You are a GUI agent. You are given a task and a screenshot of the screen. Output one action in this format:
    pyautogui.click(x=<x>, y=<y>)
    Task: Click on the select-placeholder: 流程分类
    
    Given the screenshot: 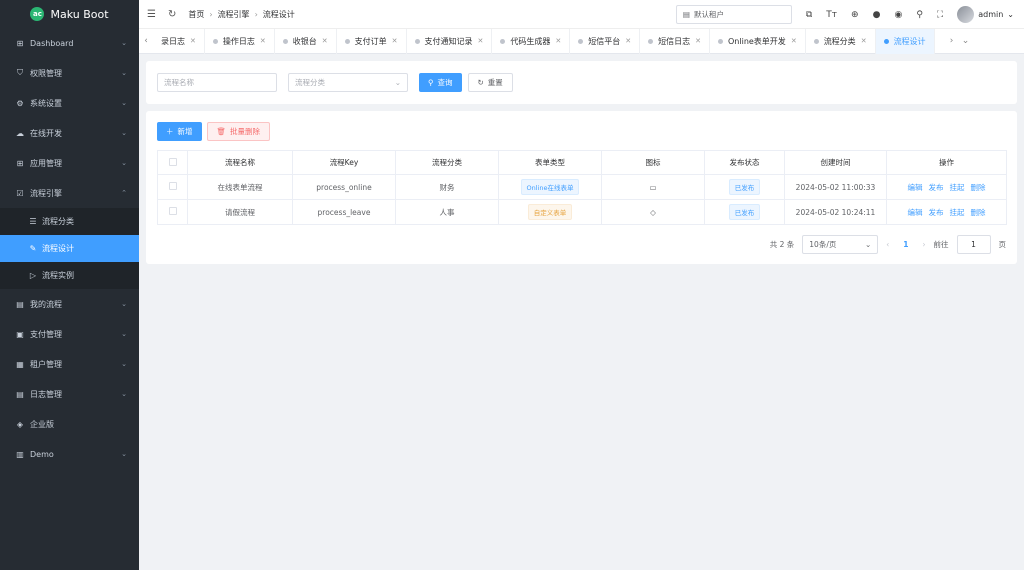 What is the action you would take?
    pyautogui.click(x=310, y=82)
    